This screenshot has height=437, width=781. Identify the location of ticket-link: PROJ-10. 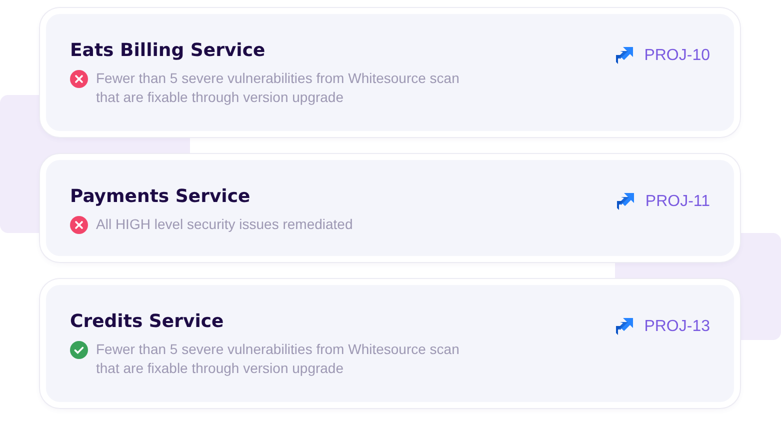
(662, 55).